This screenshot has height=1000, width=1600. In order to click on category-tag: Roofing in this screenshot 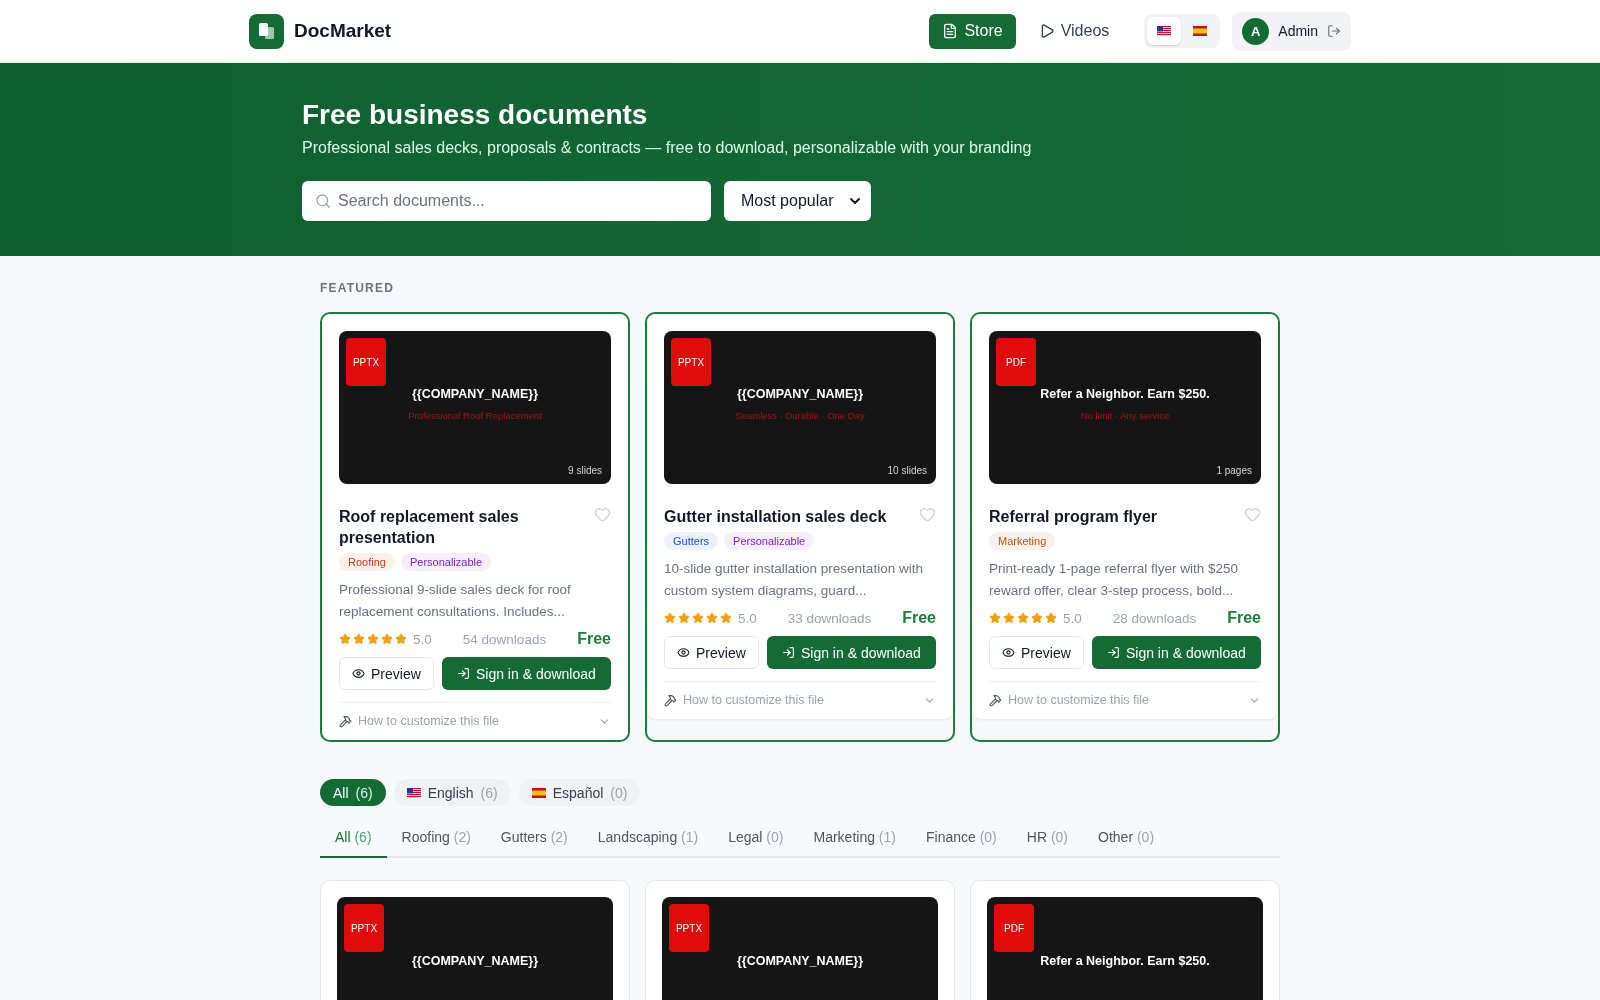, I will do `click(367, 562)`.